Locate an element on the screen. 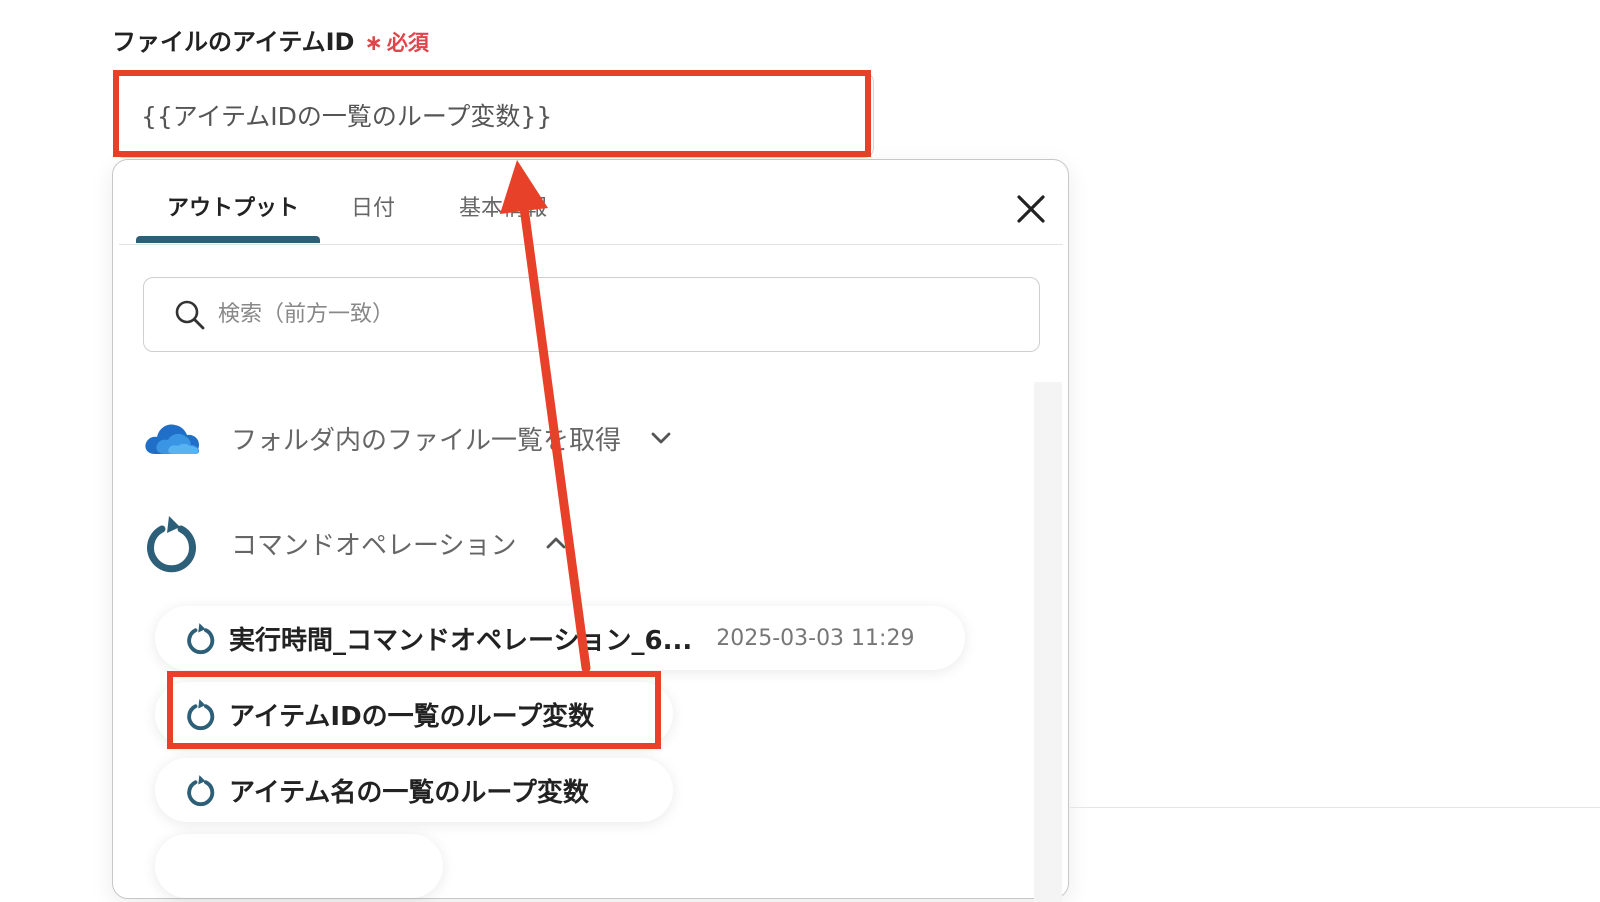 This screenshot has width=1600, height=902. tab-basic-info: 基本情報 is located at coordinates (503, 206).